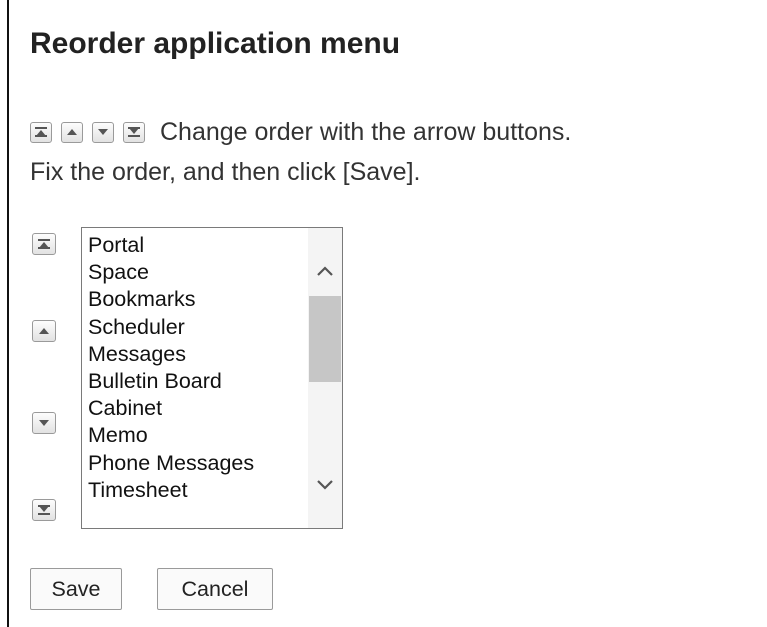 This screenshot has width=767, height=627. Describe the element at coordinates (171, 245) in the screenshot. I see `list-item: Portal` at that location.